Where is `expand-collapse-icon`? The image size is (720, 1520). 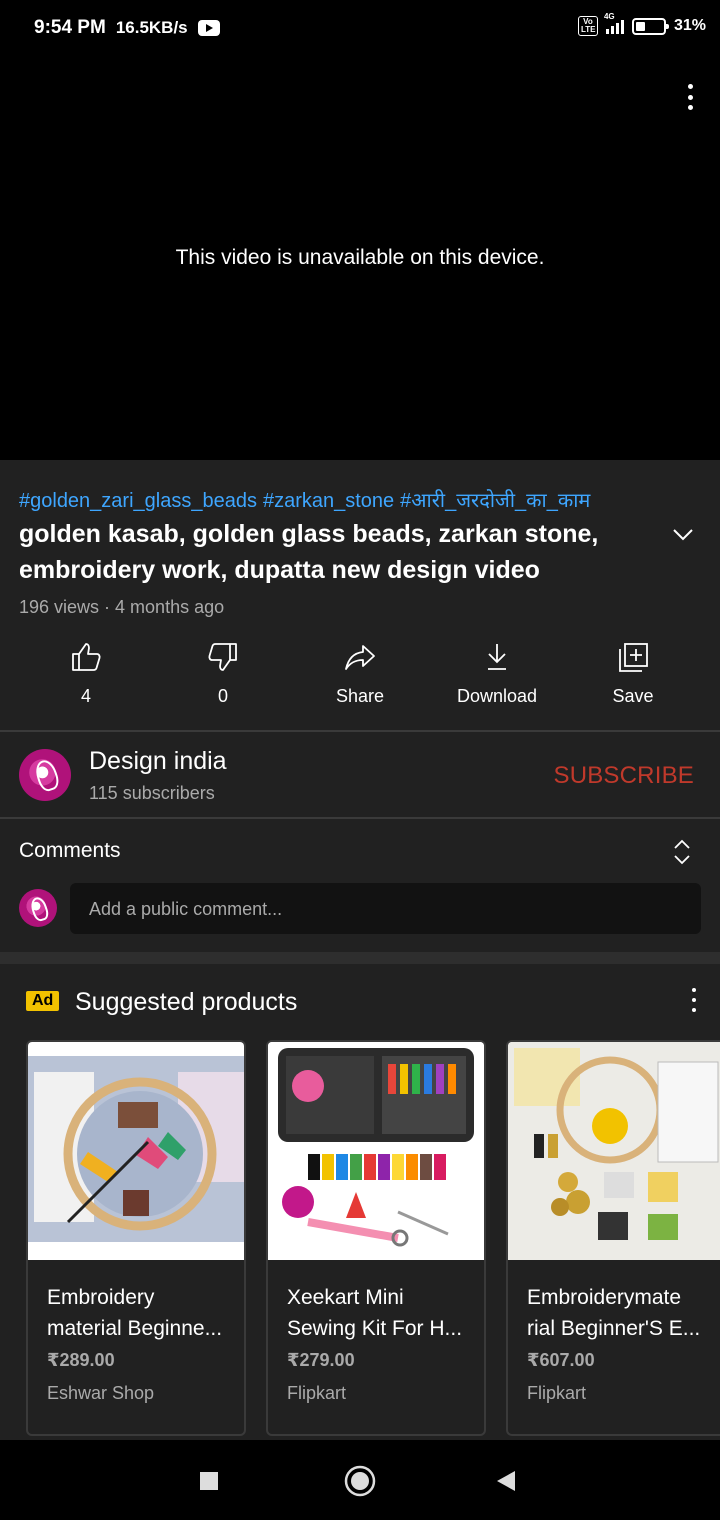
expand-collapse-icon is located at coordinates (682, 852).